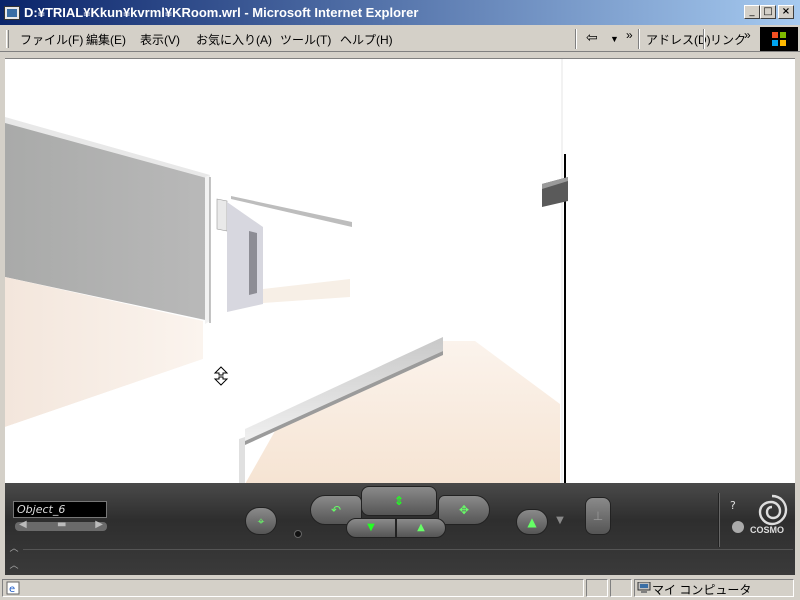 The image size is (800, 600). I want to click on toolbar-grip, so click(7, 39).